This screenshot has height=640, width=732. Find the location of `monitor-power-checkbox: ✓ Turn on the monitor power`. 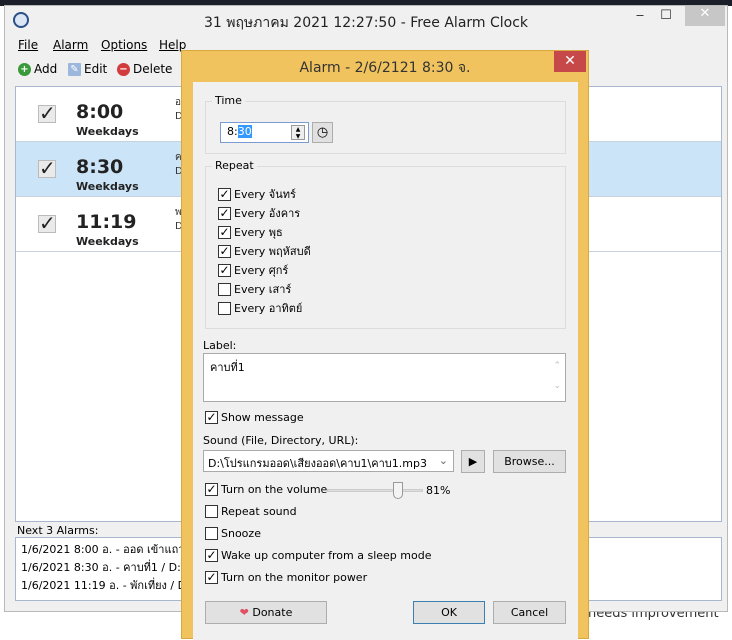

monitor-power-checkbox: ✓ Turn on the monitor power is located at coordinates (286, 577).